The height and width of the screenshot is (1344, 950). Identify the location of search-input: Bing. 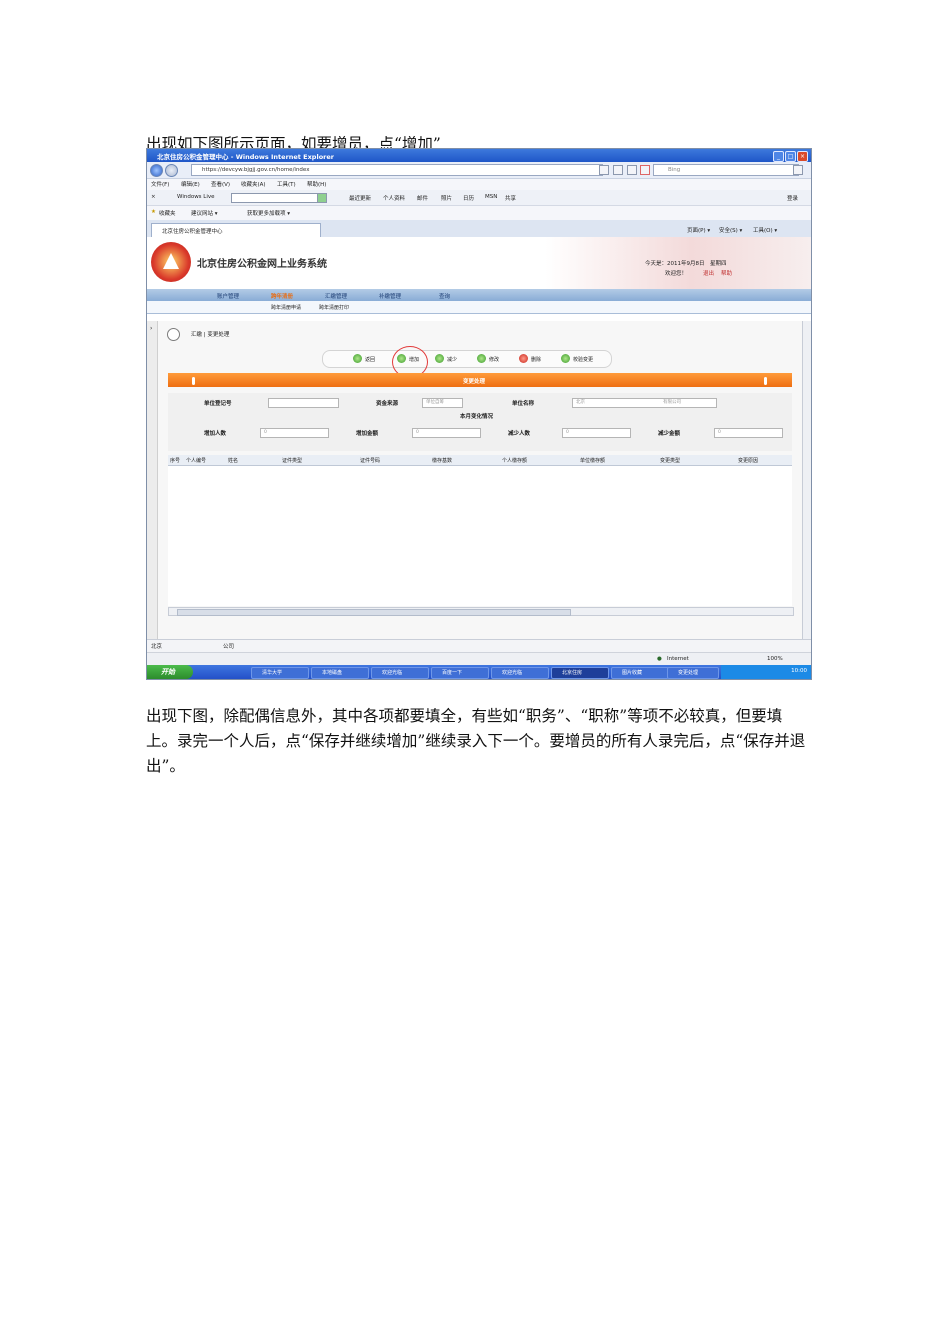
(726, 170).